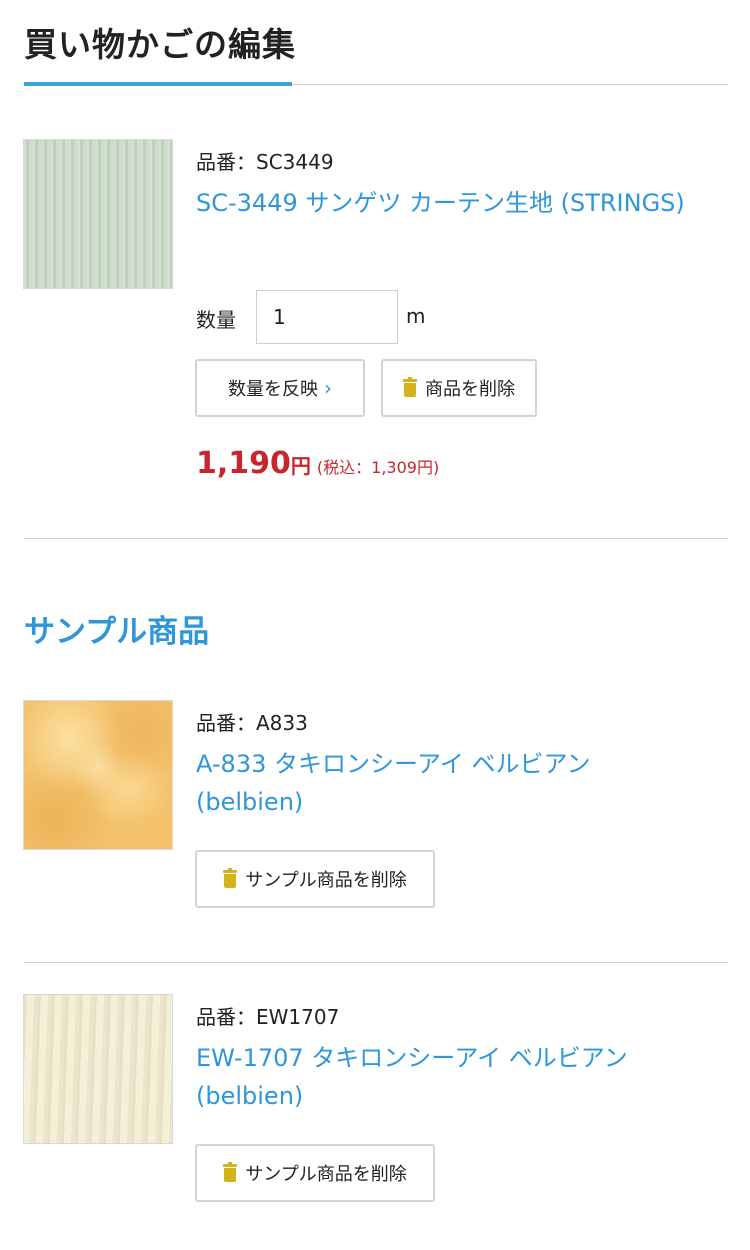  What do you see at coordinates (393, 764) in the screenshot?
I see `sample-item-name-line1: A-833 タキロンシーアイ ベルビアン` at bounding box center [393, 764].